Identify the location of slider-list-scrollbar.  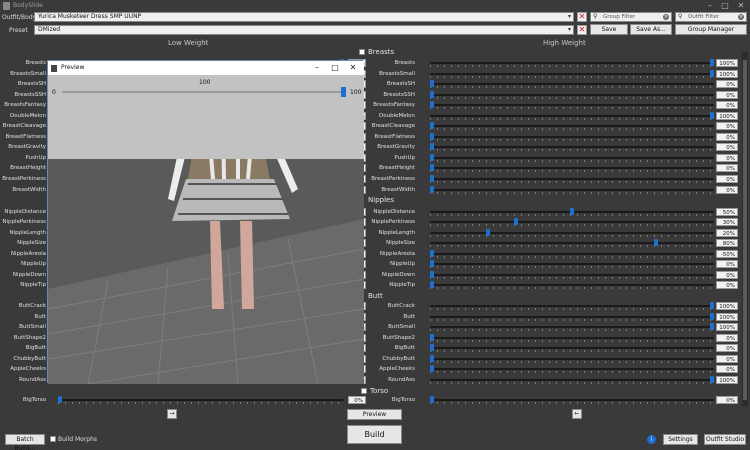
(745, 229).